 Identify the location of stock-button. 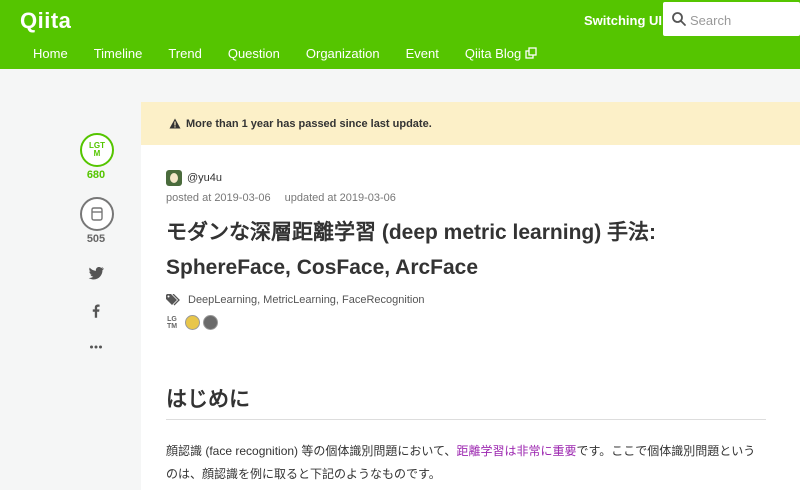
(97, 214).